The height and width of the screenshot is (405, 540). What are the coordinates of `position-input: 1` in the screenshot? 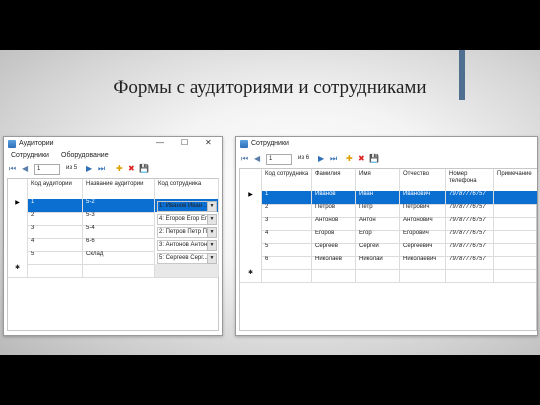 It's located at (47, 169).